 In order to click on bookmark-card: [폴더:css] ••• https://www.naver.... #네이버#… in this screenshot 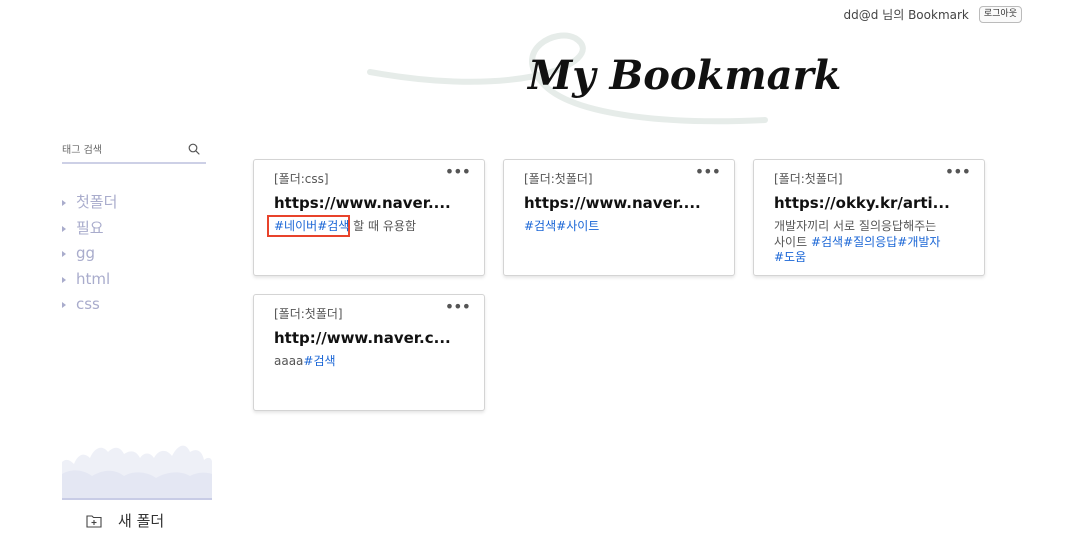, I will do `click(369, 217)`.